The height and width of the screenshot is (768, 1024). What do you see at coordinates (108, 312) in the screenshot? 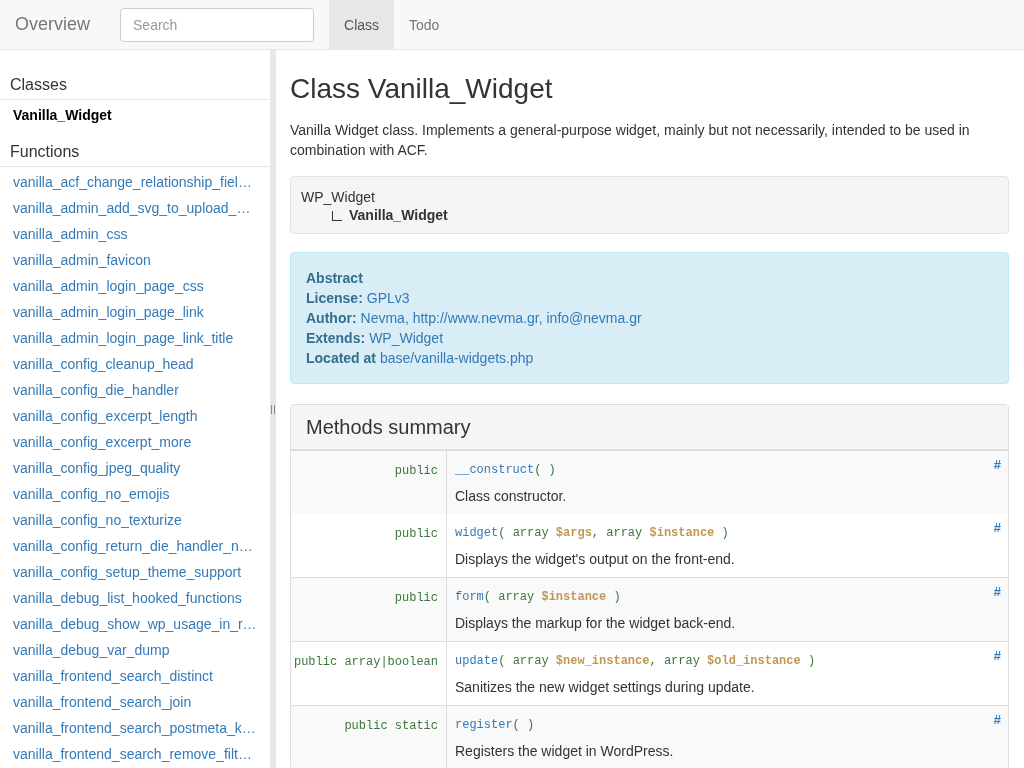
I see `sidebar-link: vanilla_admin_login_page_link` at bounding box center [108, 312].